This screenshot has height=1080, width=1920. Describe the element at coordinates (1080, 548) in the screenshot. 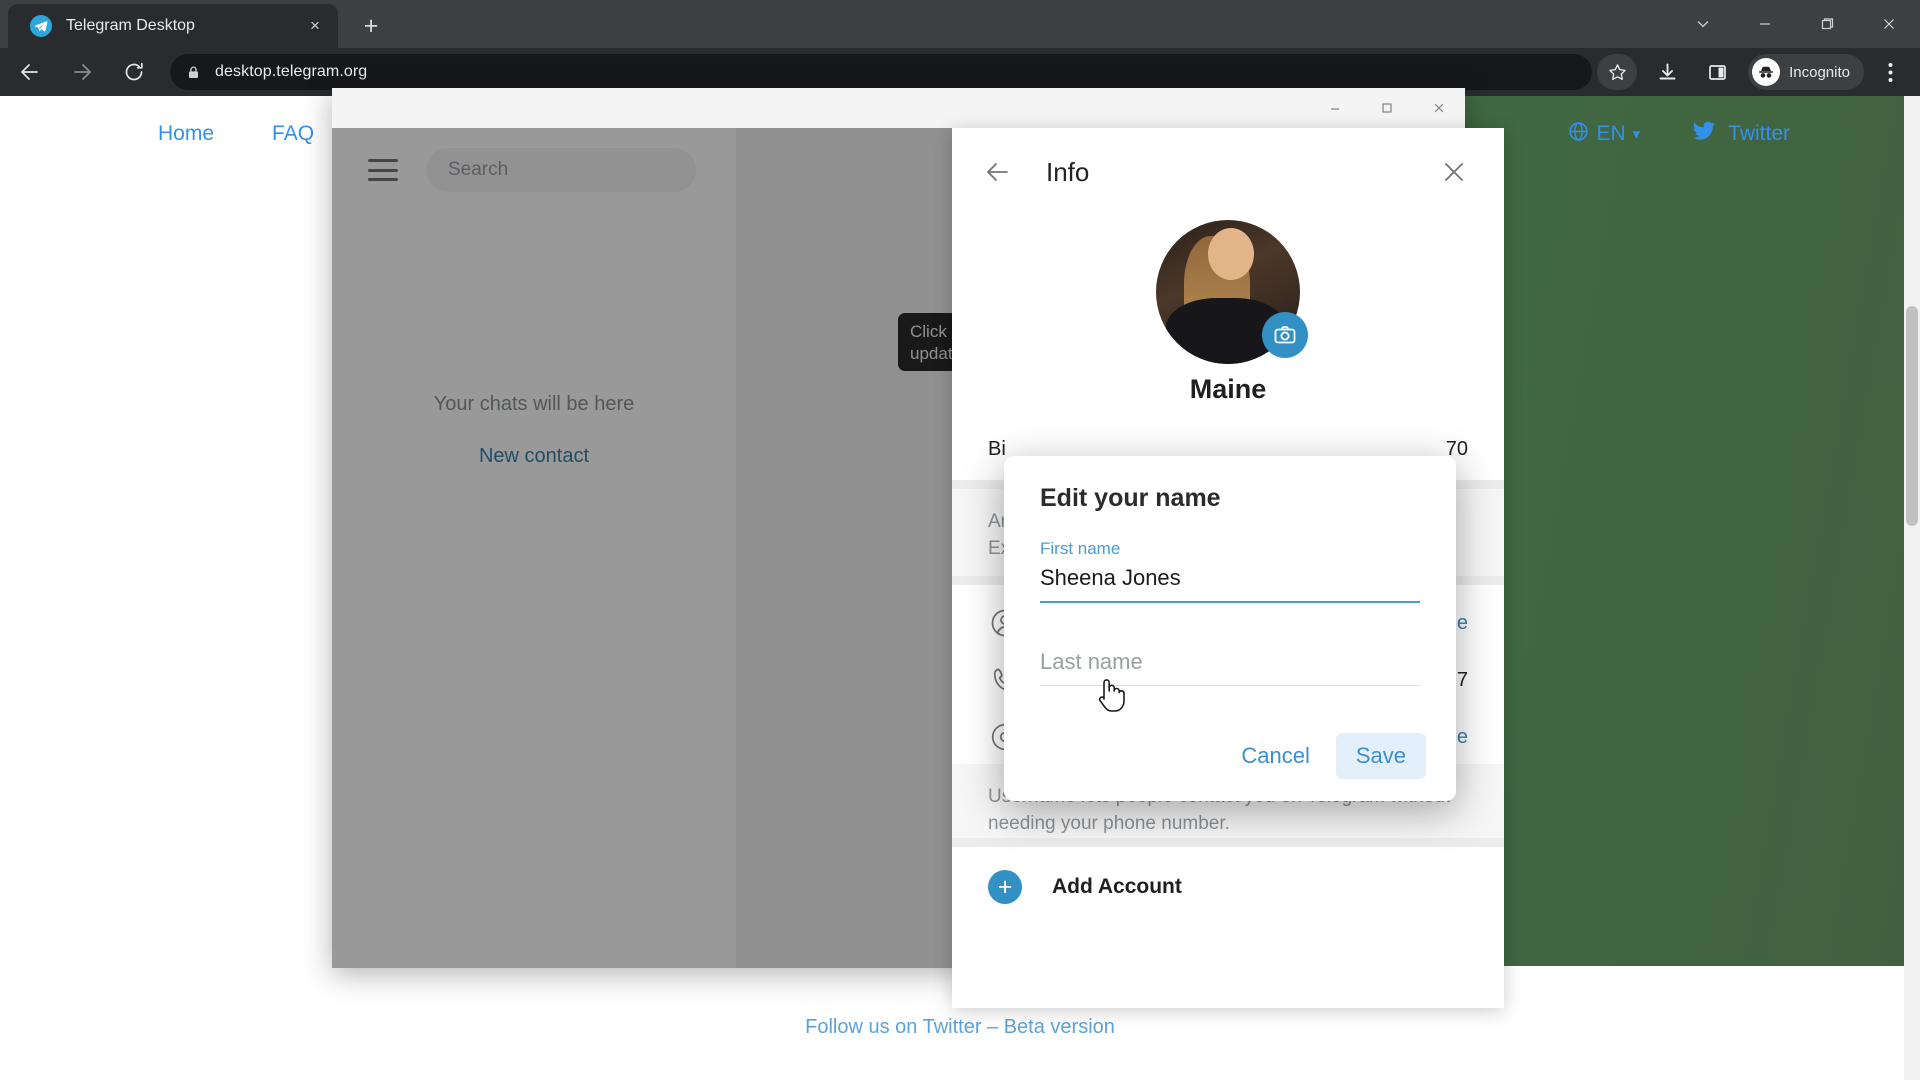

I see `first-name-label: First name` at that location.